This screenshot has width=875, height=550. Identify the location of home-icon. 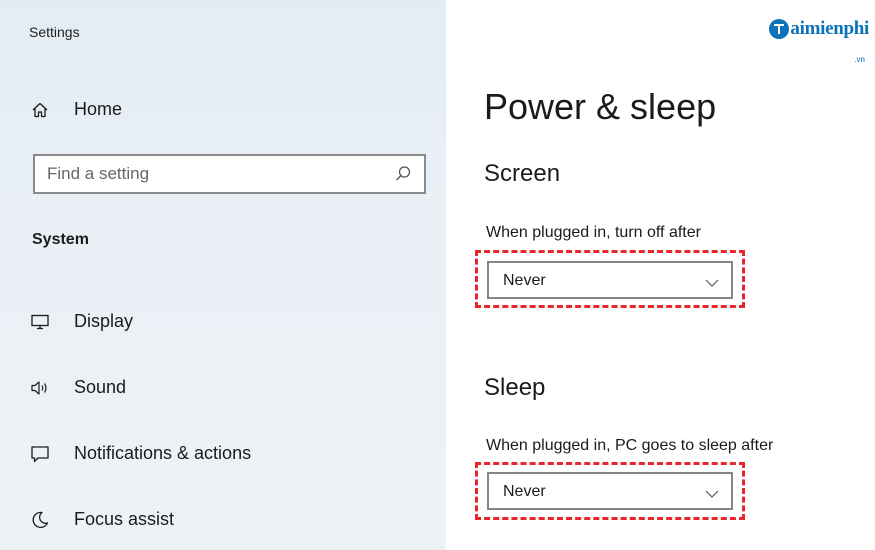
(40, 110).